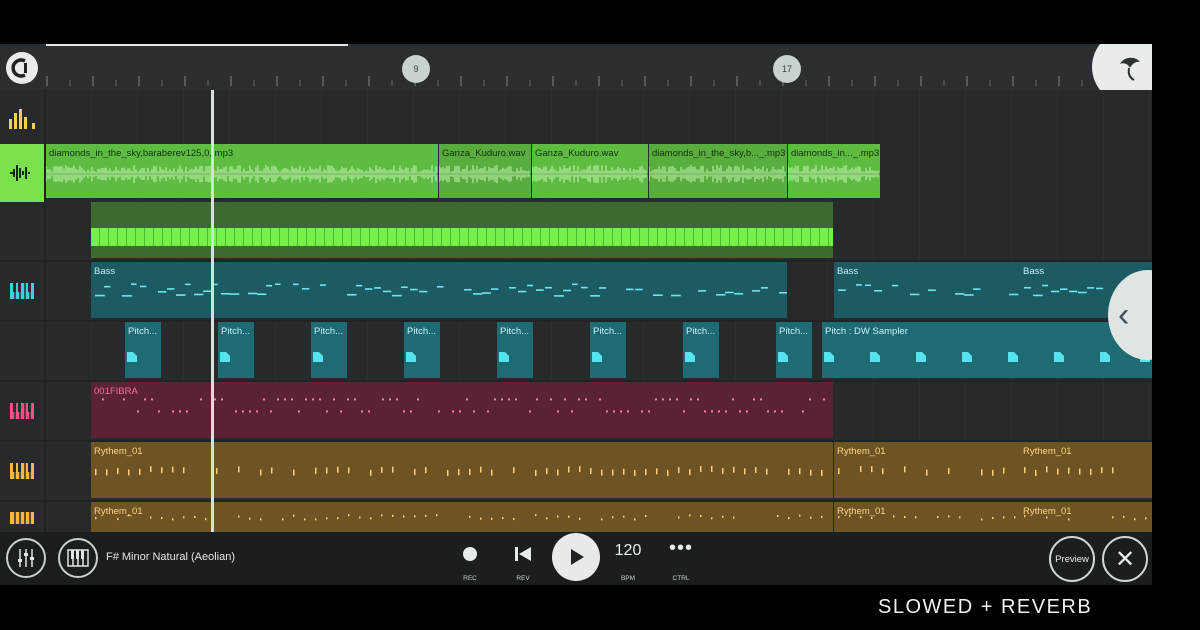 This screenshot has width=1200, height=630. I want to click on track-3-icon, so click(22, 231).